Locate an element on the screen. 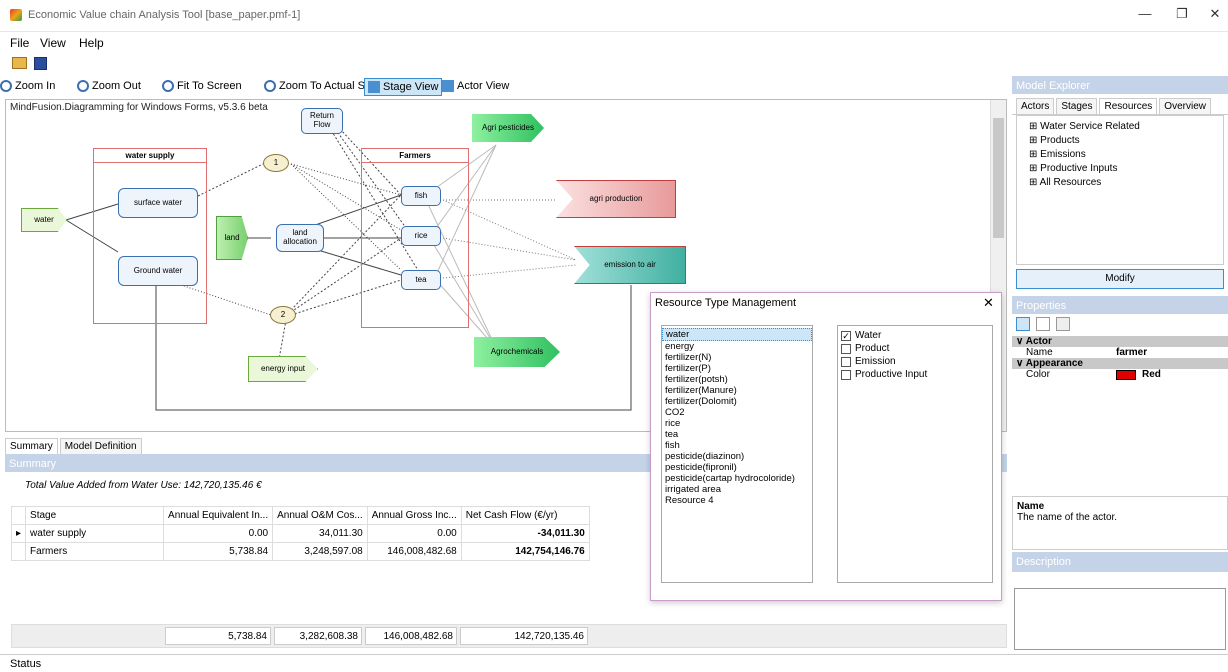 This screenshot has width=1228, height=672. total-gross-income: 146,008,482.68 is located at coordinates (411, 636).